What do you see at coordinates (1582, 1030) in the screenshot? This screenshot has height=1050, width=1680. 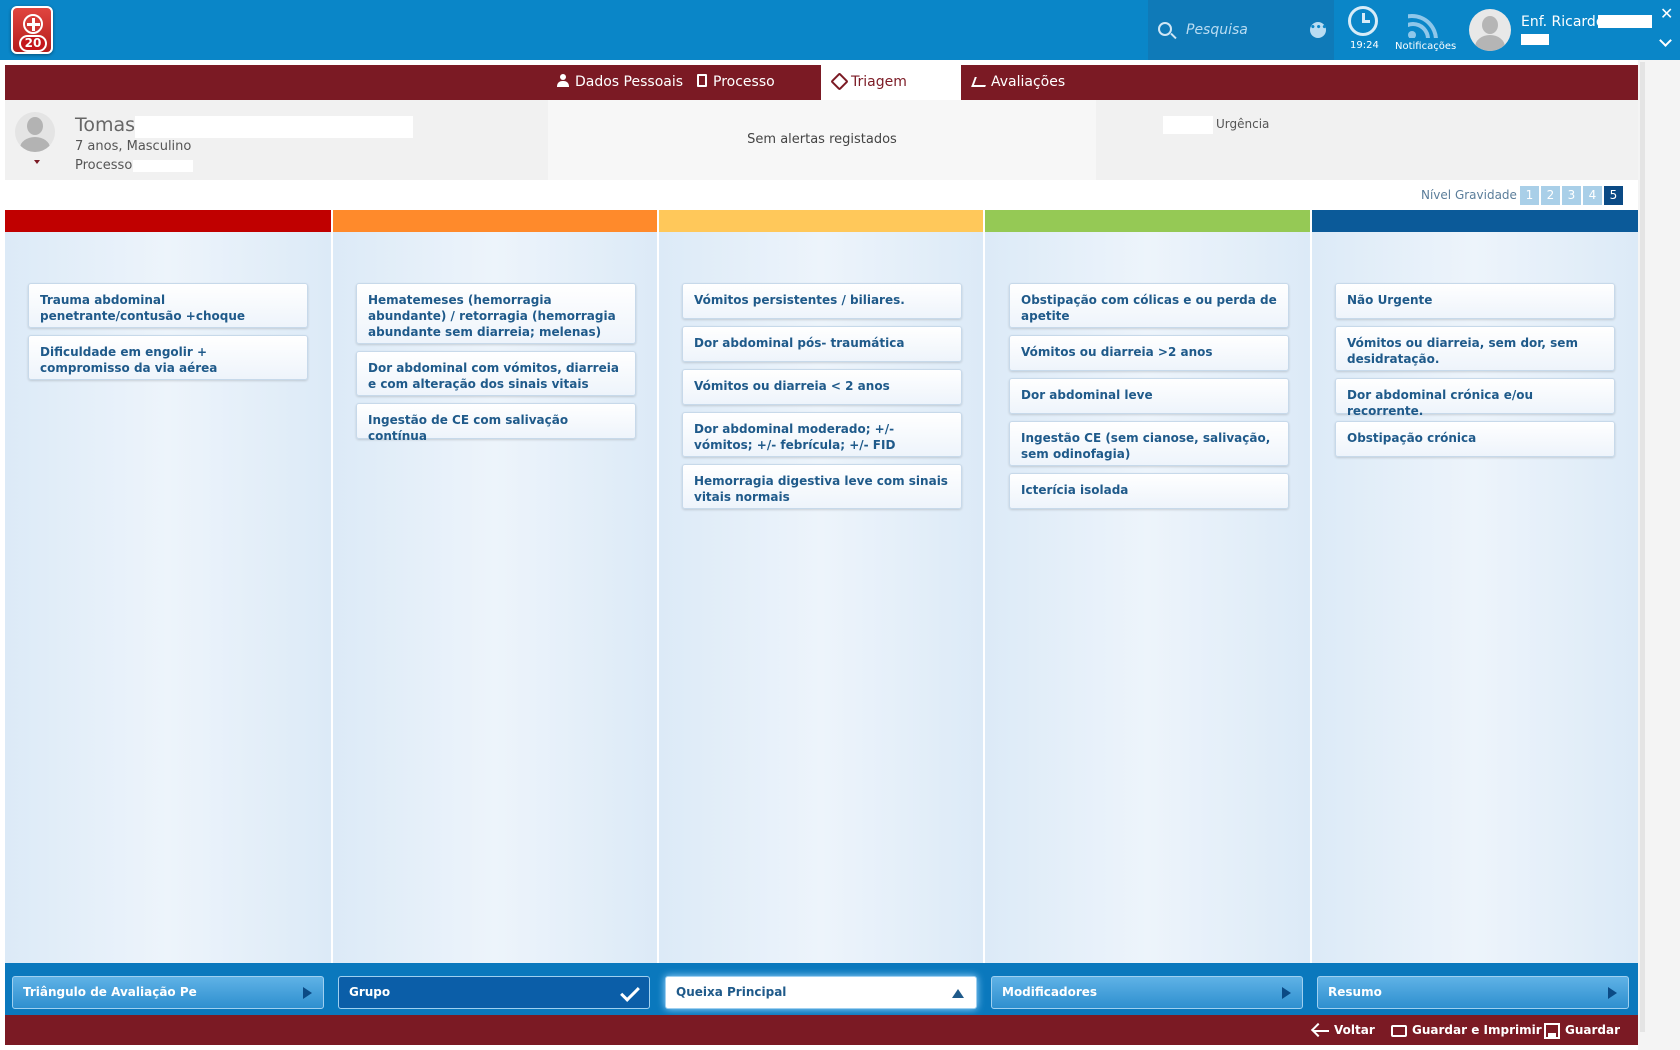 I see `save-button: Guardar` at bounding box center [1582, 1030].